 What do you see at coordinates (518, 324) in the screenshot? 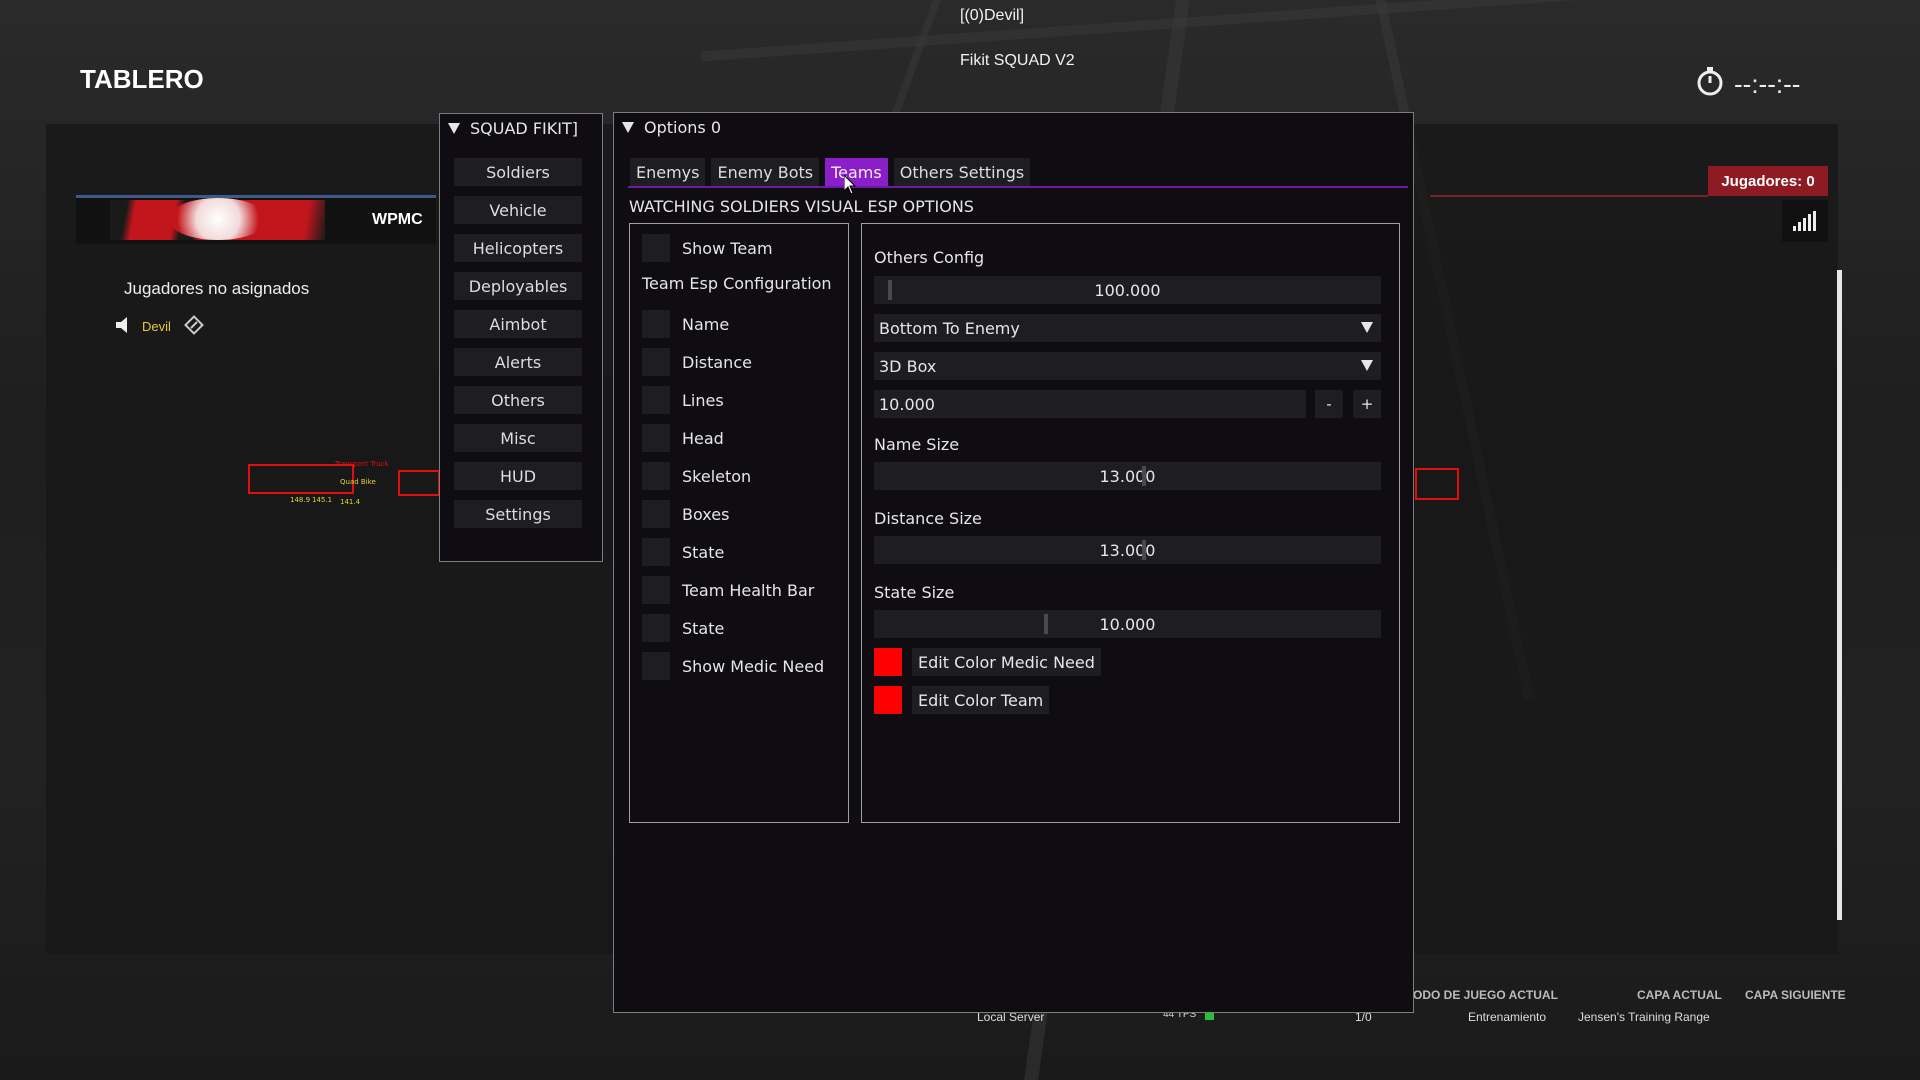
I see `menu-aimbot-button: Aimbot` at bounding box center [518, 324].